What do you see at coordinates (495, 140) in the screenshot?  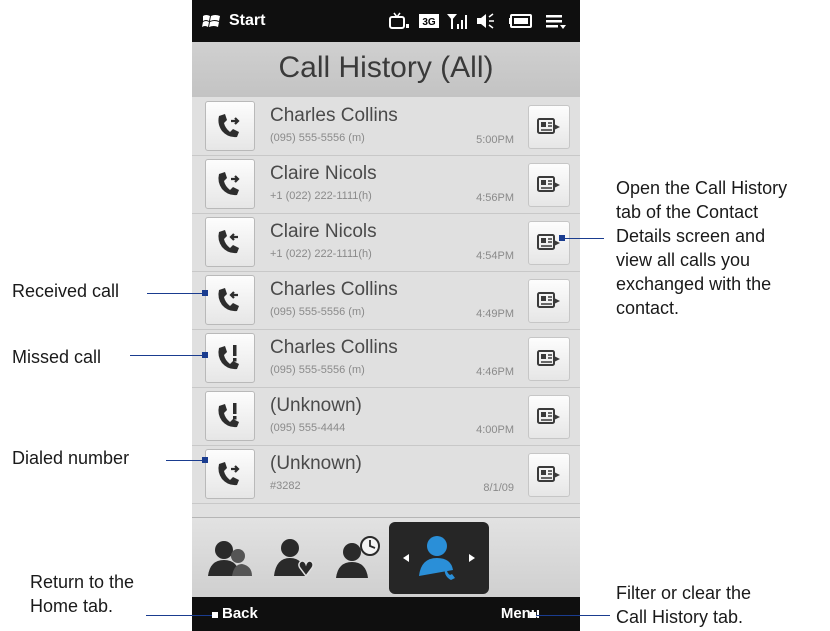 I see `call-time: 5:00PM` at bounding box center [495, 140].